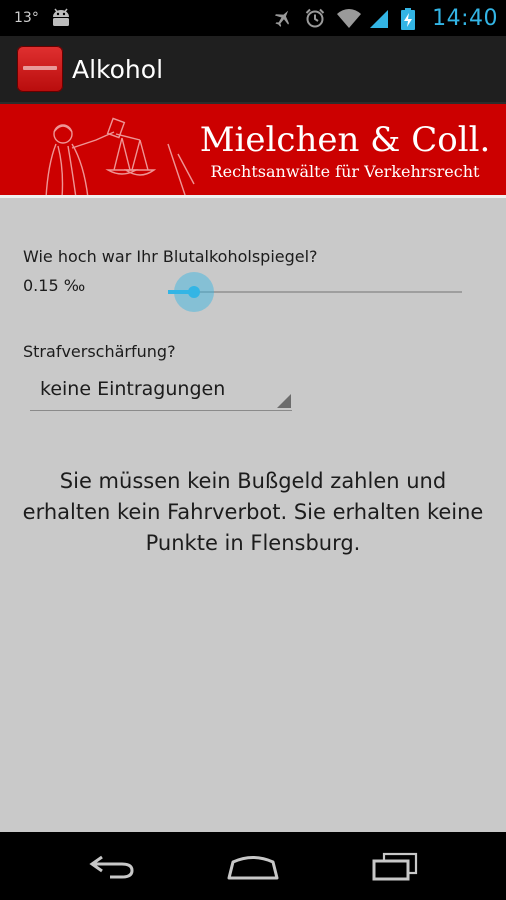  What do you see at coordinates (118, 69) in the screenshot?
I see `page-title: Alkohol` at bounding box center [118, 69].